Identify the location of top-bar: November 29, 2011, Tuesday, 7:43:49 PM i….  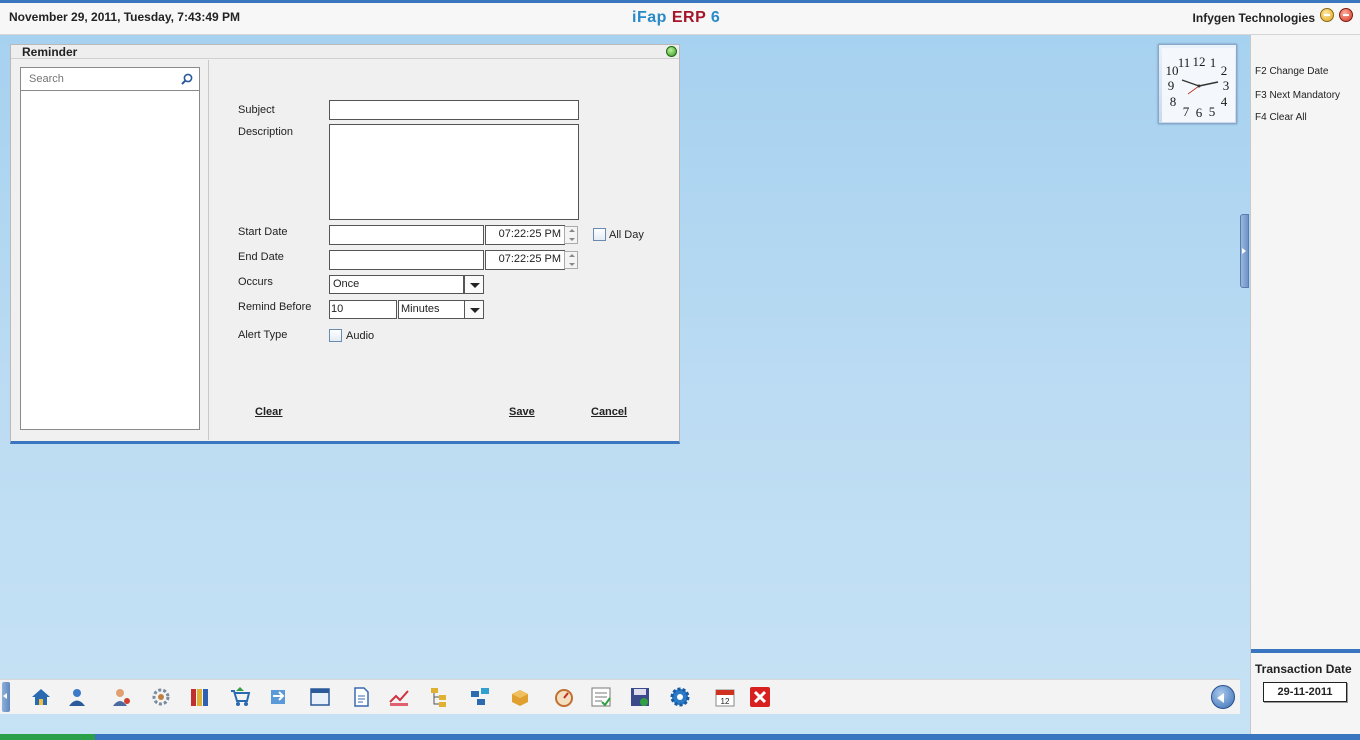
(680, 17).